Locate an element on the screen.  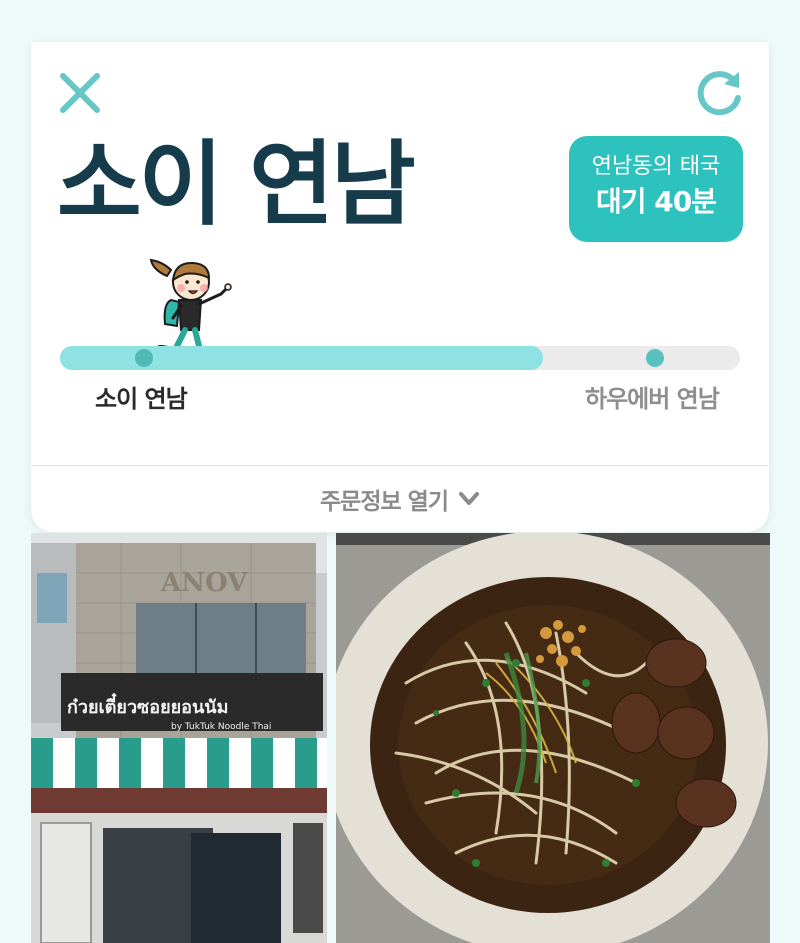
badge-wait-time: 대기 40분 is located at coordinates (656, 201).